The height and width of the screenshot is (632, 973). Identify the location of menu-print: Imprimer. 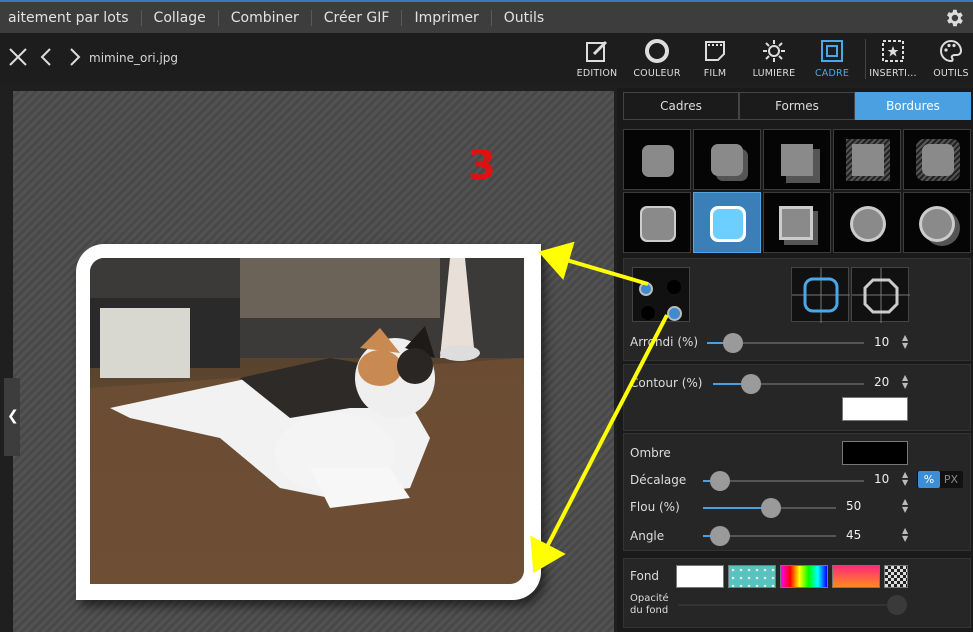
(447, 17).